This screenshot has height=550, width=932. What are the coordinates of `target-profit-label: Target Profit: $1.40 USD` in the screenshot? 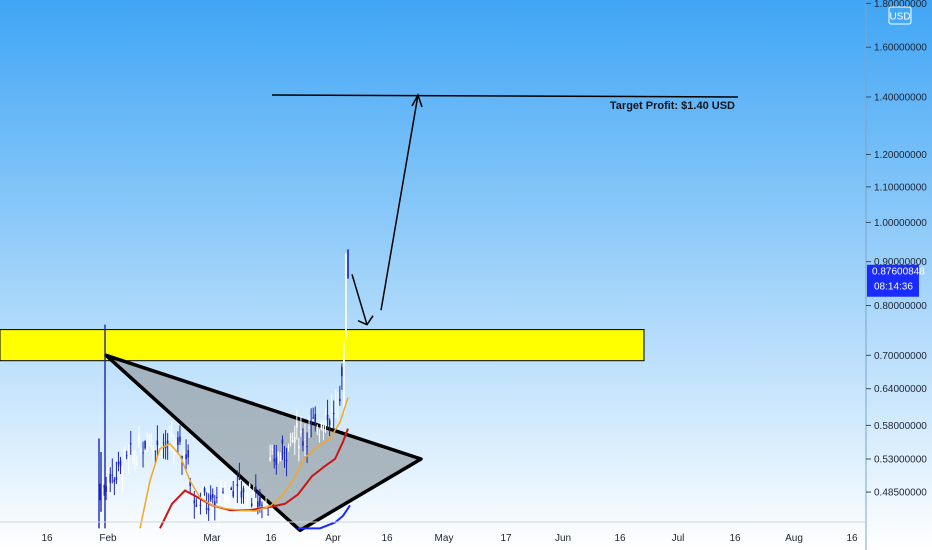 It's located at (672, 106).